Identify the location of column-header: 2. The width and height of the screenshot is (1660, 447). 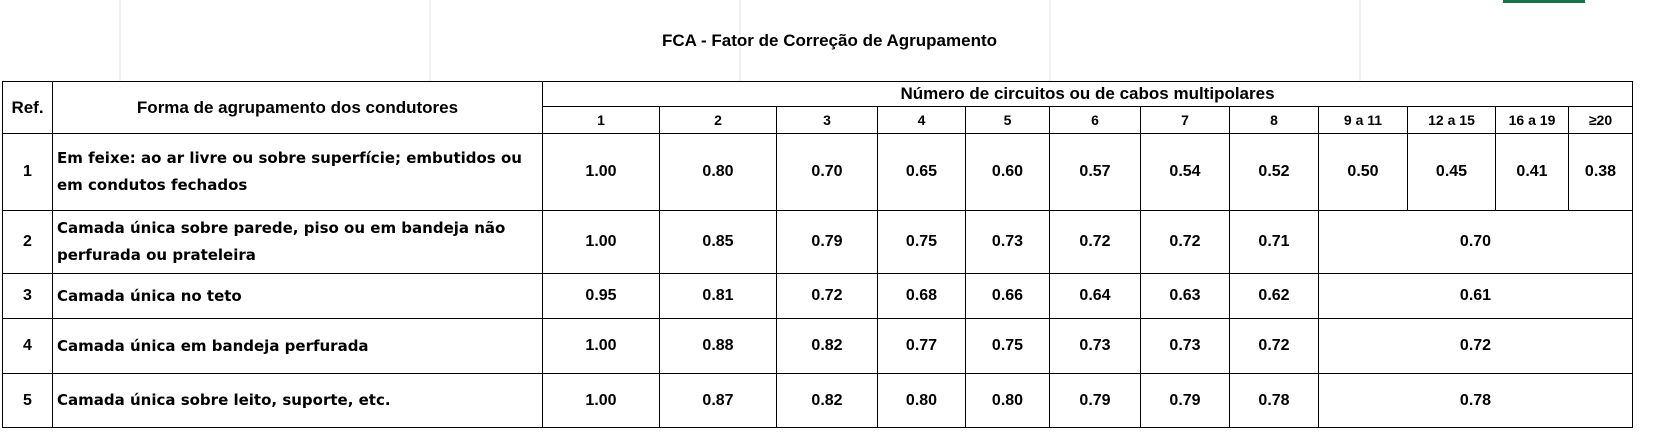
(718, 120).